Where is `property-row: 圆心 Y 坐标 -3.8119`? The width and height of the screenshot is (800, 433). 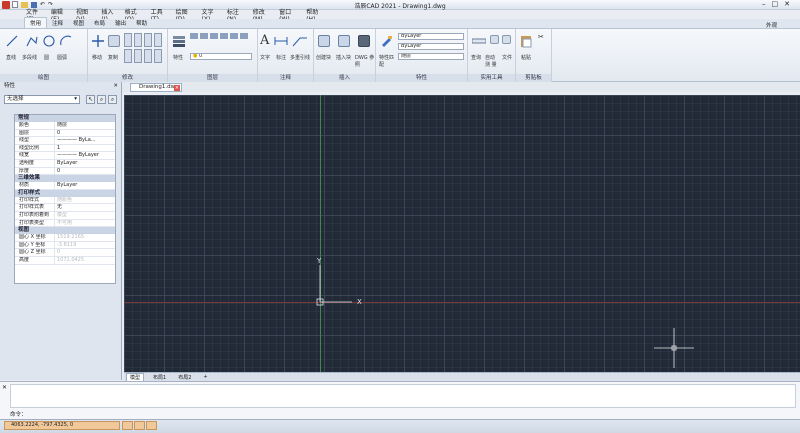
property-row: 圆心 Y 坐标 -3.8119 is located at coordinates (65, 245).